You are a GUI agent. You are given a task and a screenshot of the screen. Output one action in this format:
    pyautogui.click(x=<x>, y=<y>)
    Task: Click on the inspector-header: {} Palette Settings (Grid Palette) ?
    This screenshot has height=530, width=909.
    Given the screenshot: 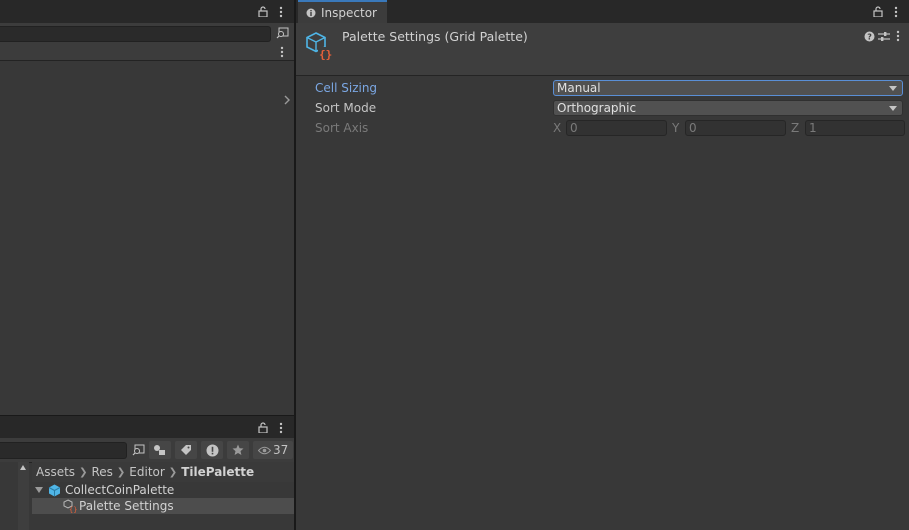 What is the action you would take?
    pyautogui.click(x=602, y=49)
    